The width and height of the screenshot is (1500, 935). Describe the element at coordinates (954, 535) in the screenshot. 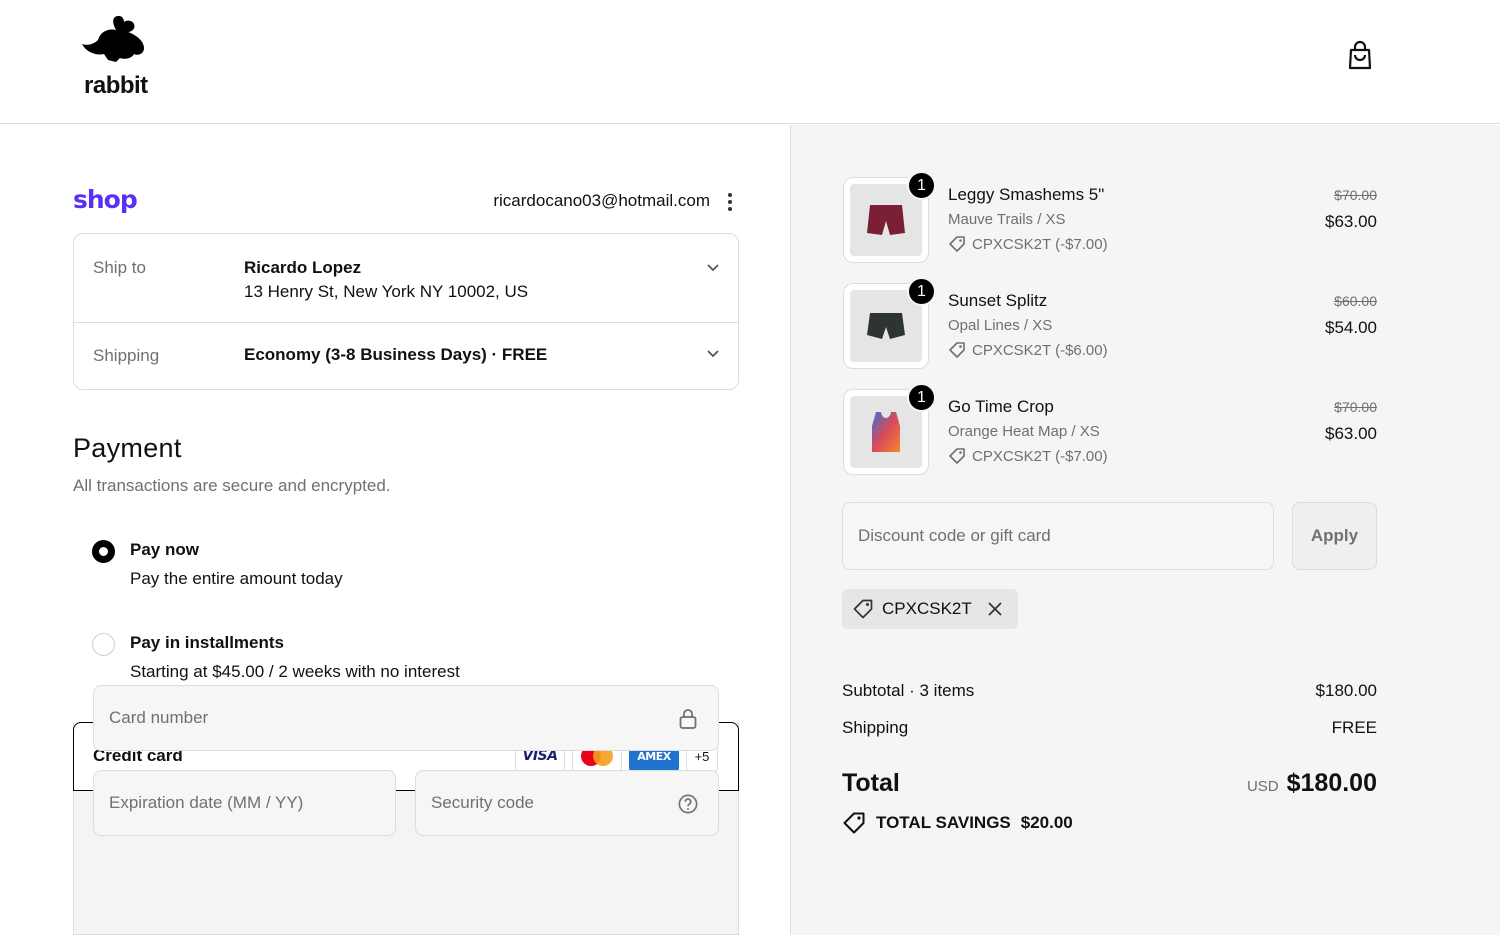

I see `discount-code-placeholder: Discount code or gift card` at that location.